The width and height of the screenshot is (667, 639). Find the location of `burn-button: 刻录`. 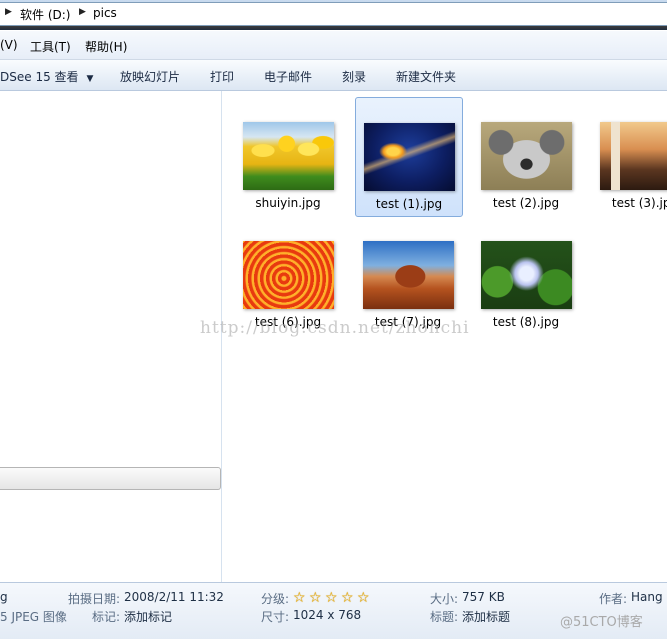

burn-button: 刻录 is located at coordinates (354, 76).